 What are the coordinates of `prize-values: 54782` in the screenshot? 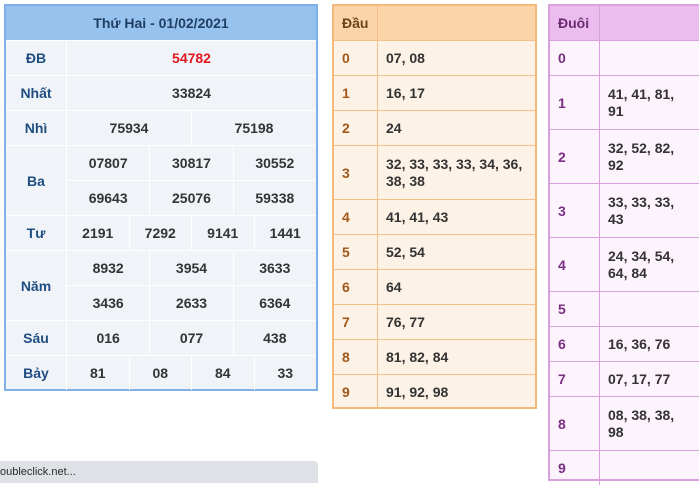 It's located at (191, 58).